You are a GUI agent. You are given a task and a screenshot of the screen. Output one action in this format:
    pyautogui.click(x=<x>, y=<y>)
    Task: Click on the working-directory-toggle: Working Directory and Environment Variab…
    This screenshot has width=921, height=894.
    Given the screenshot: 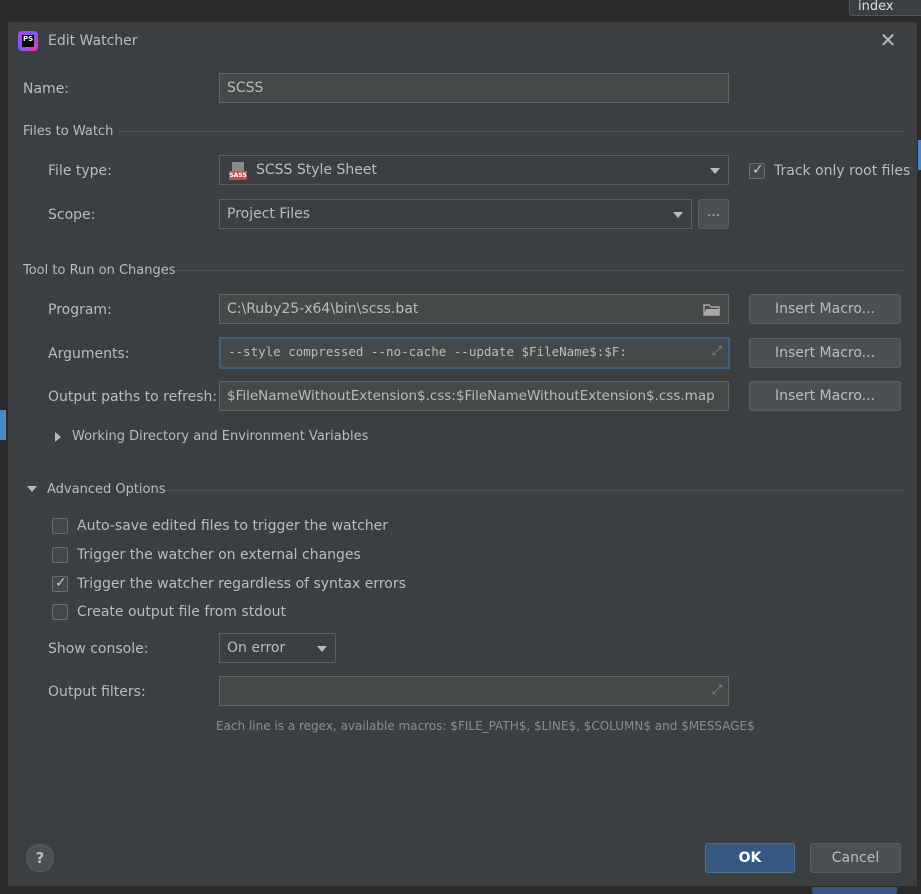 What is the action you would take?
    pyautogui.click(x=220, y=436)
    